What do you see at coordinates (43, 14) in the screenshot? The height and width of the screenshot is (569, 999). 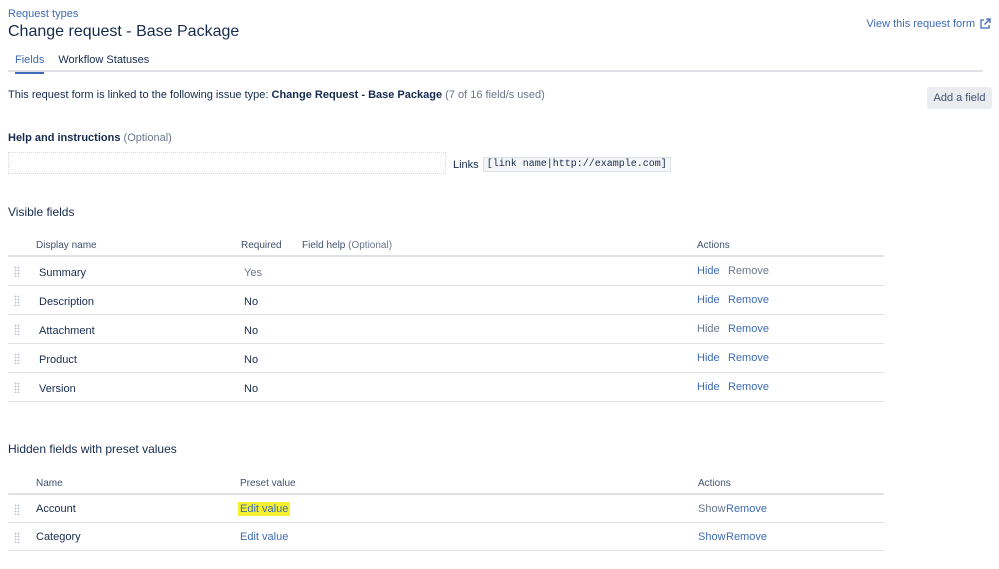 I see `breadcrumb: Request types` at bounding box center [43, 14].